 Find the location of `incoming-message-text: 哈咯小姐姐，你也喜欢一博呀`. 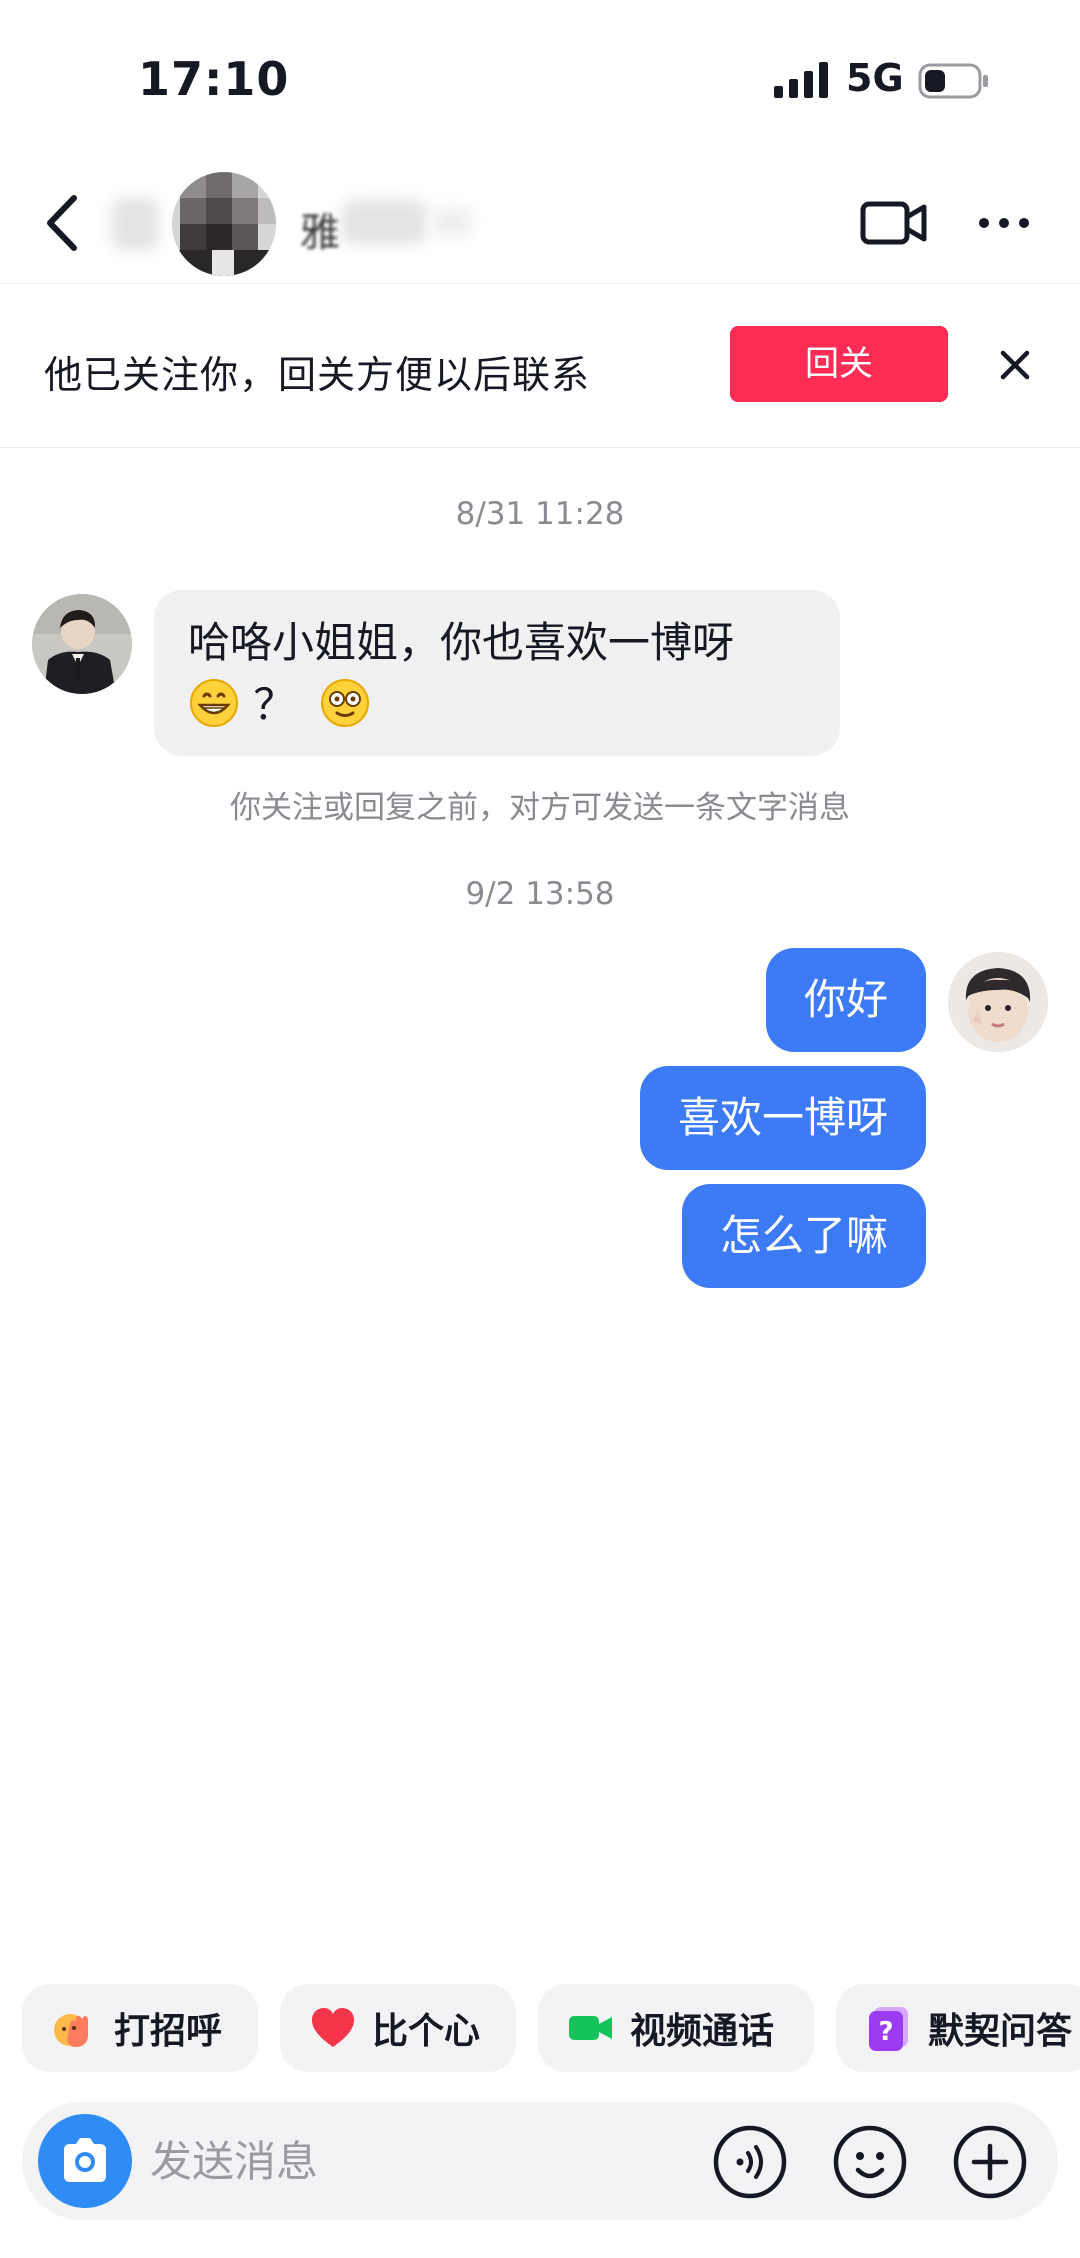

incoming-message-text: 哈咯小姐姐，你也喜欢一博呀 is located at coordinates (461, 642).